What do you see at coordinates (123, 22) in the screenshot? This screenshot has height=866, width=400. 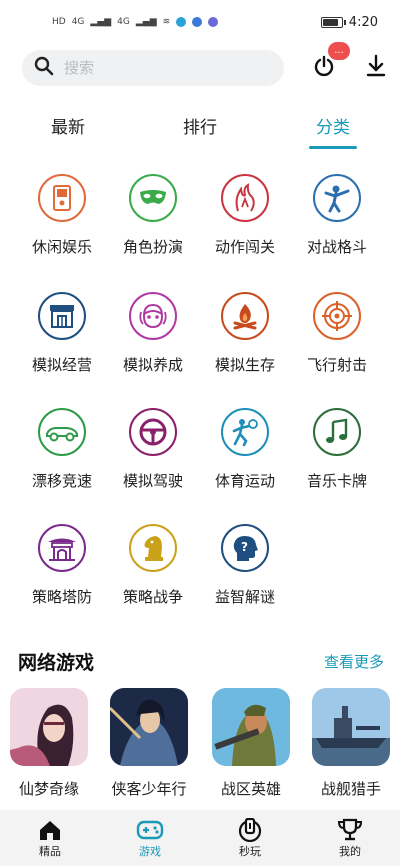 I see `sim-label-3: 4G` at bounding box center [123, 22].